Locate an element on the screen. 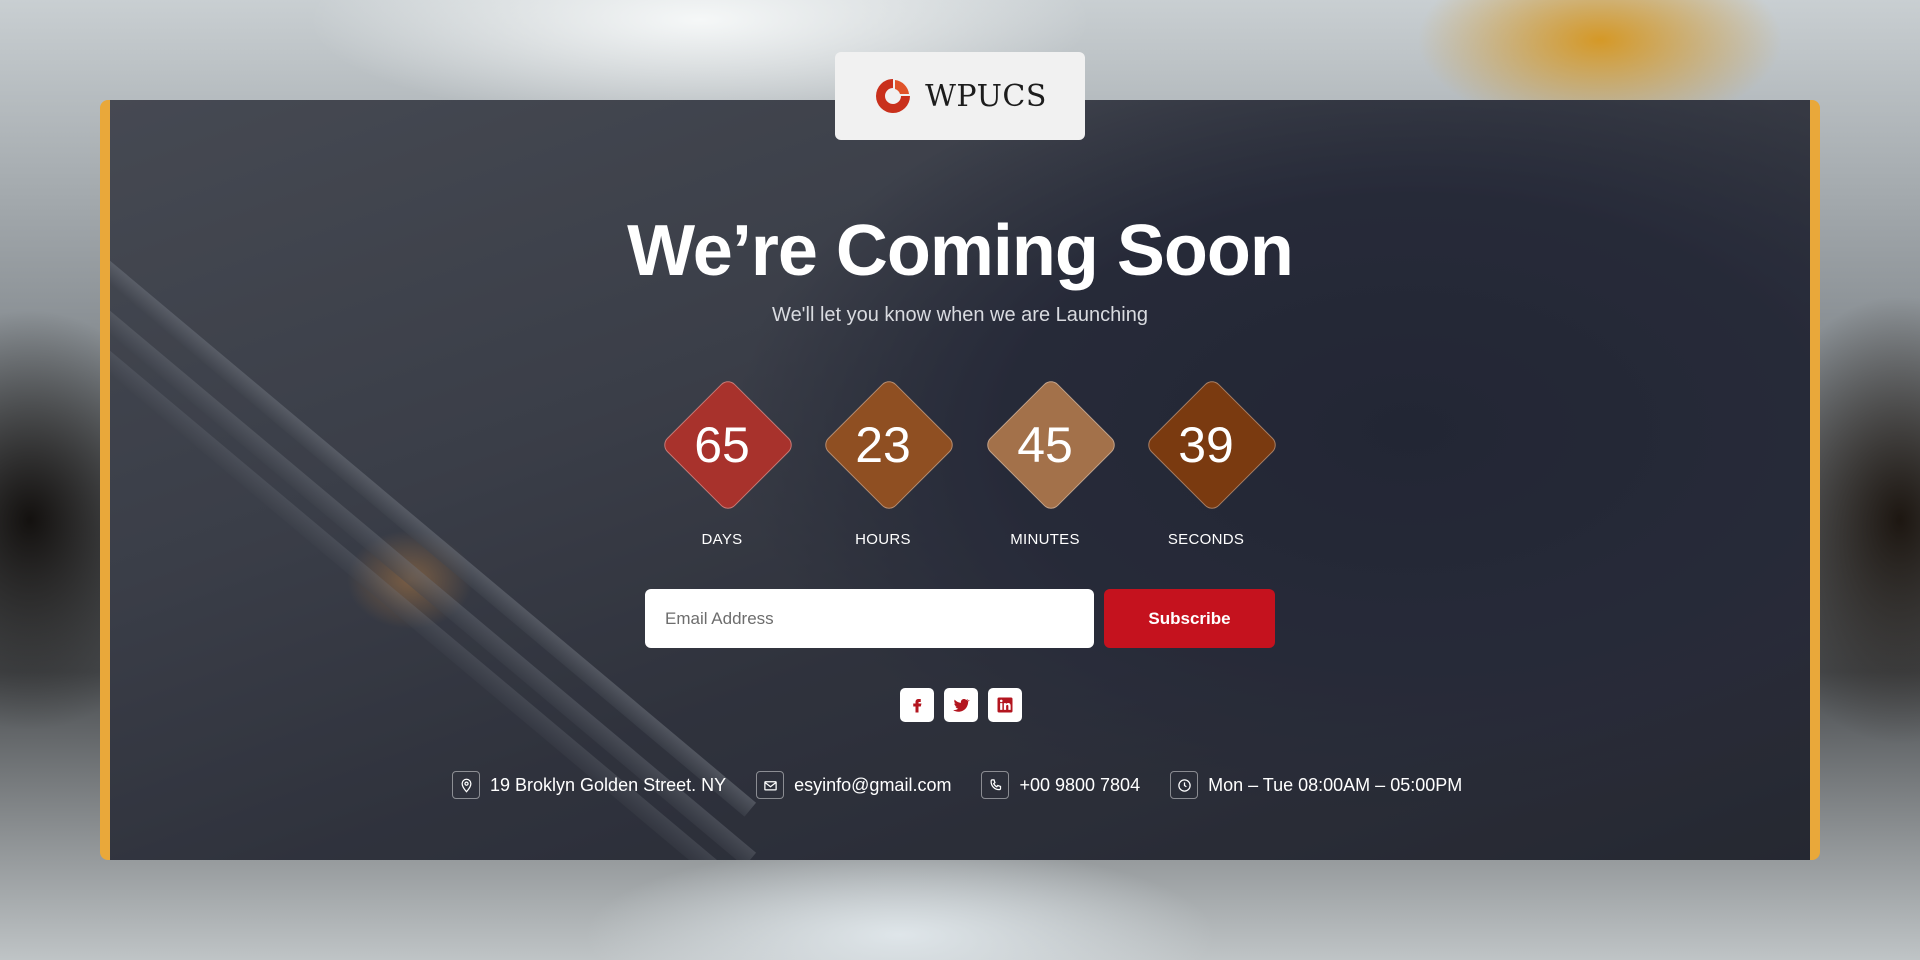 Image resolution: width=1920 pixels, height=960 pixels. phone-text: +00 9800 7804 is located at coordinates (1079, 785).